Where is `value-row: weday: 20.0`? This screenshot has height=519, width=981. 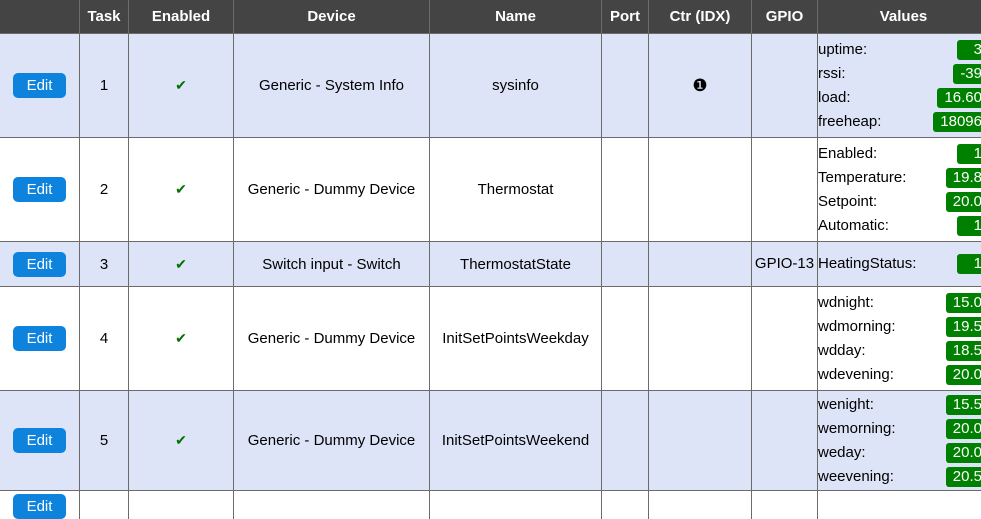 value-row: weday: 20.0 is located at coordinates (899, 453).